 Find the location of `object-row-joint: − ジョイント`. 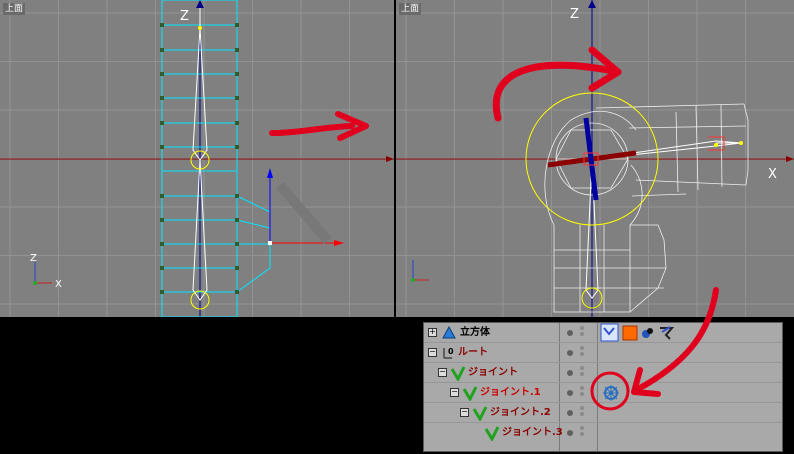

object-row-joint: − ジョイント is located at coordinates (603, 373).